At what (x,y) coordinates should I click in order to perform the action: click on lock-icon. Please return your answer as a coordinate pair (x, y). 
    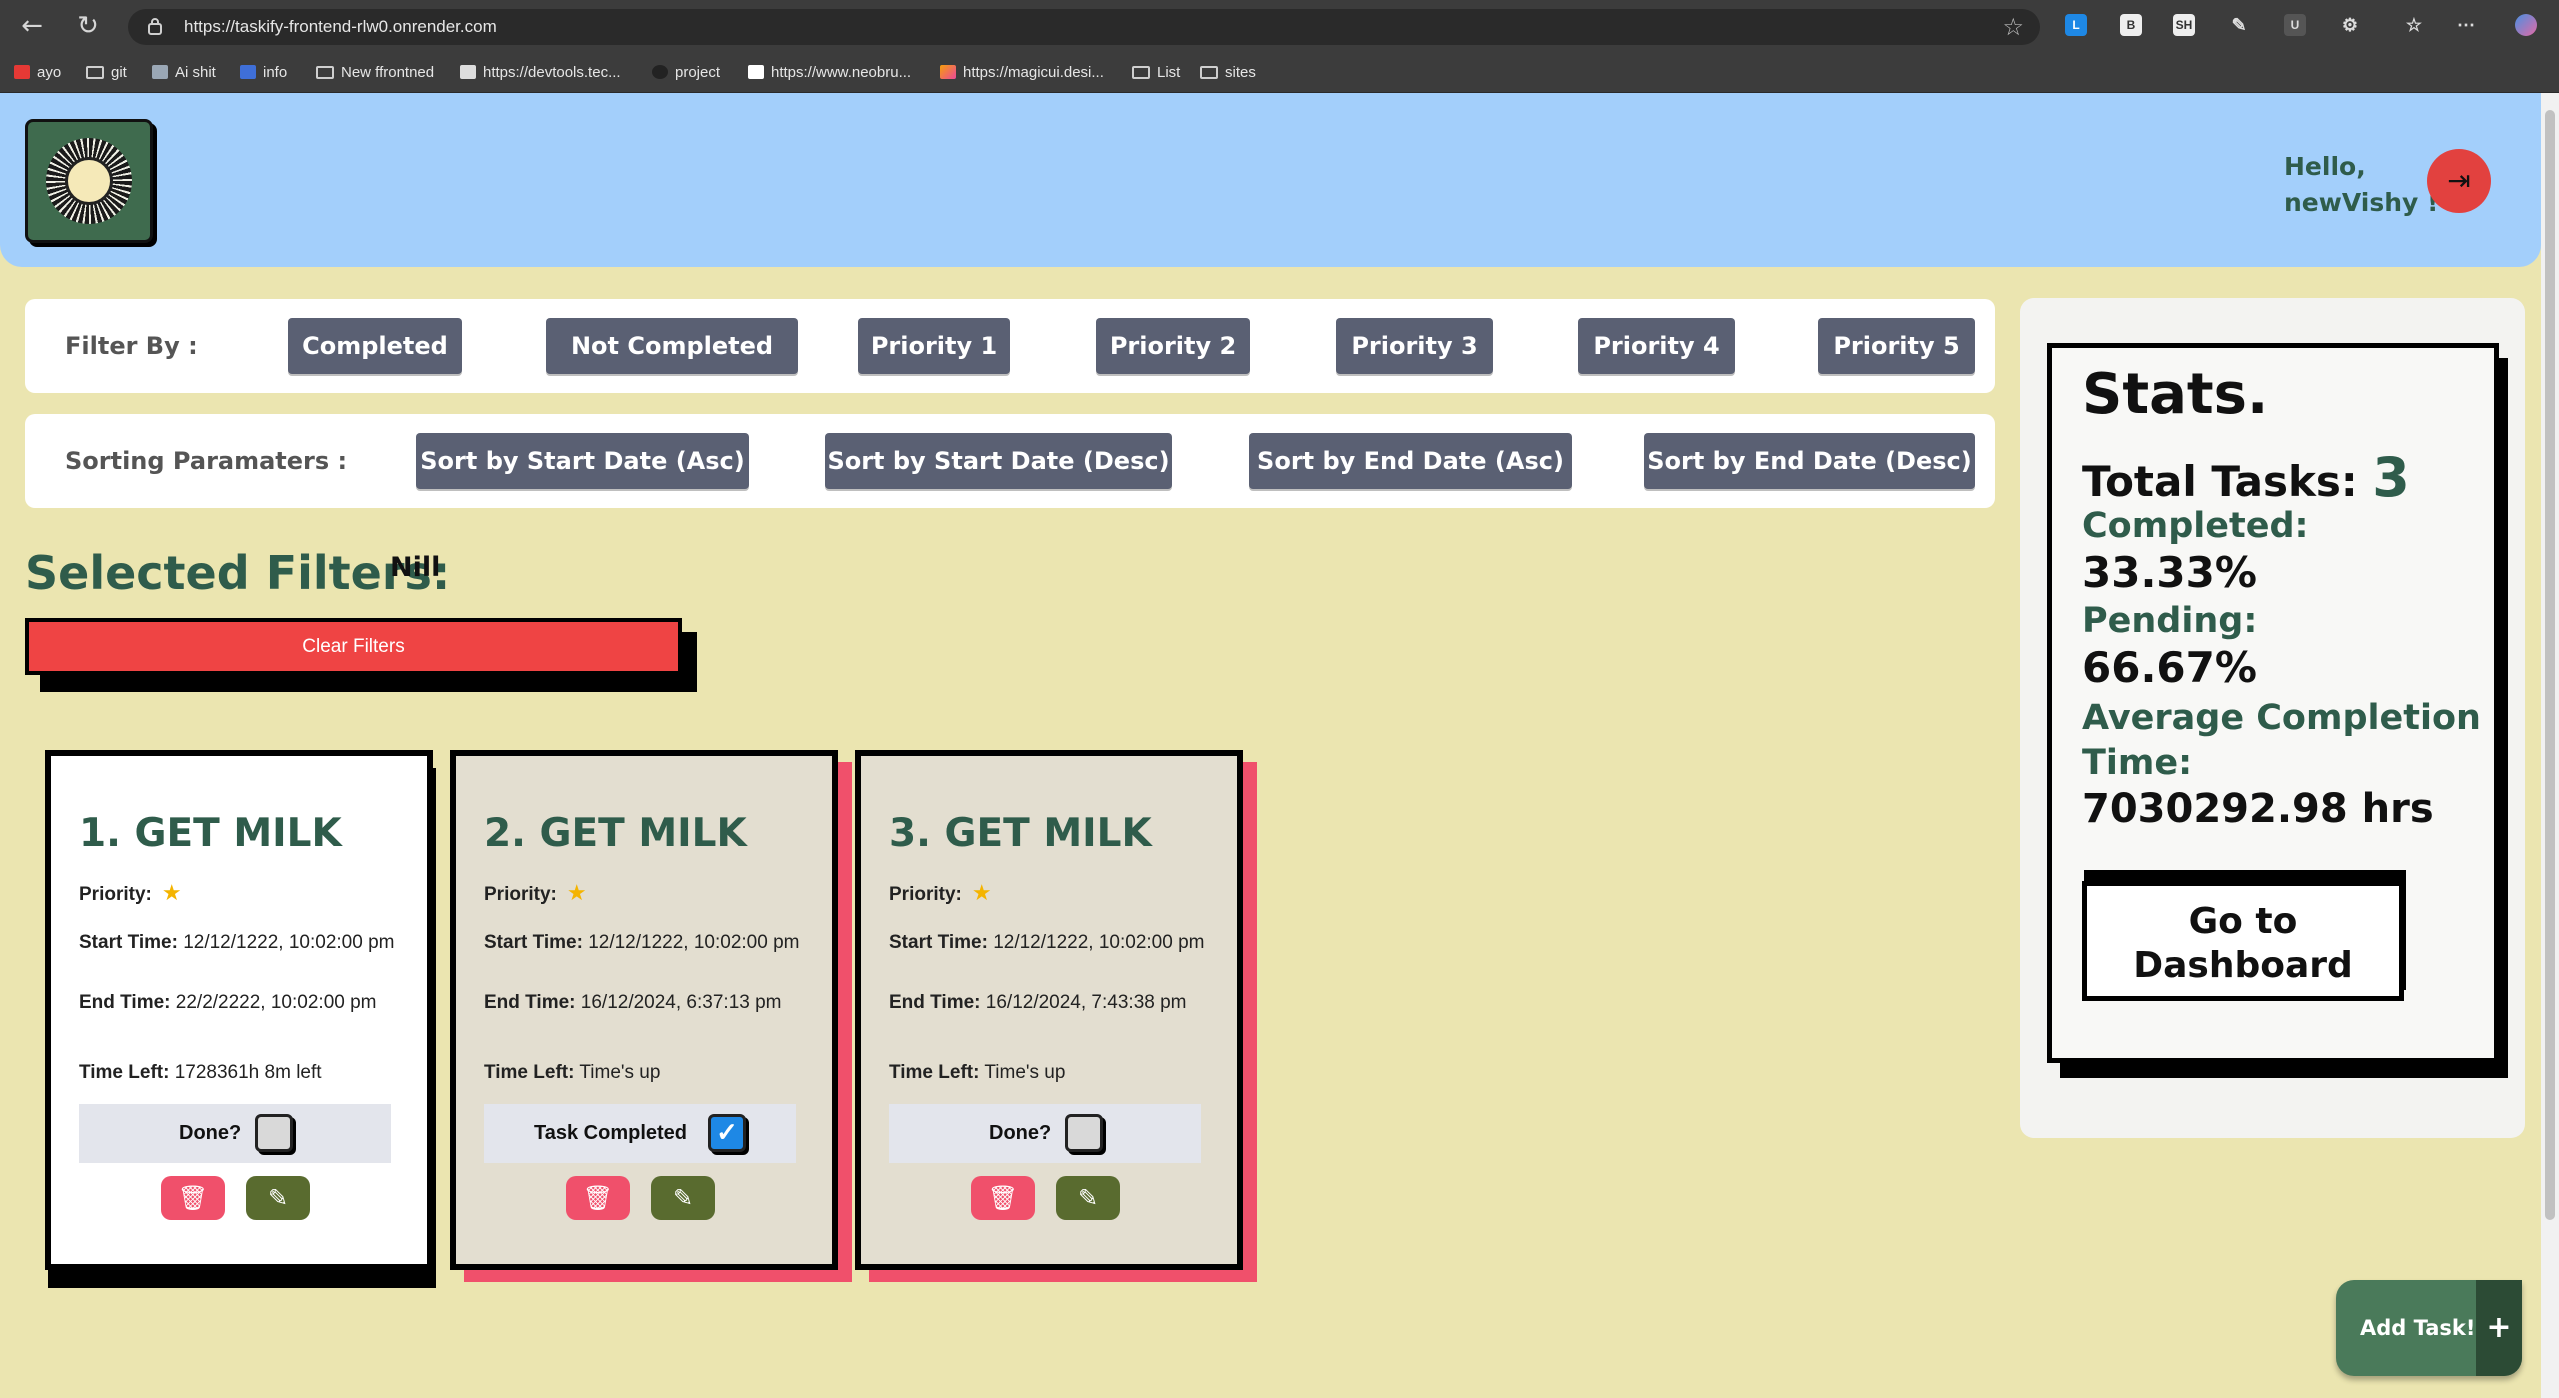
    Looking at the image, I should click on (155, 26).